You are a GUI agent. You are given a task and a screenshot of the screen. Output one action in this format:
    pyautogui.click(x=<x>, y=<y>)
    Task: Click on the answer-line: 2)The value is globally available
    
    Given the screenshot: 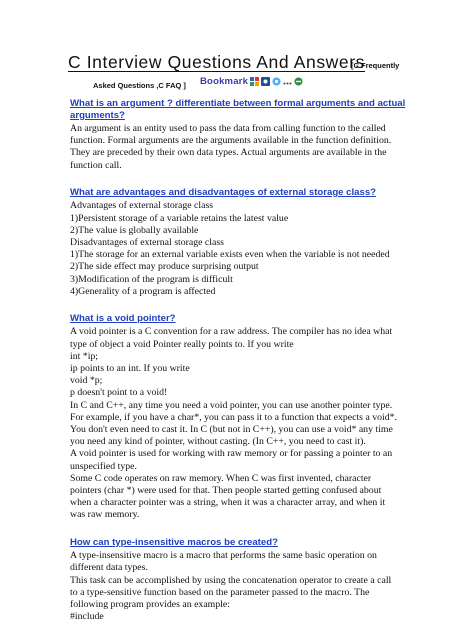 What is the action you would take?
    pyautogui.click(x=134, y=230)
    